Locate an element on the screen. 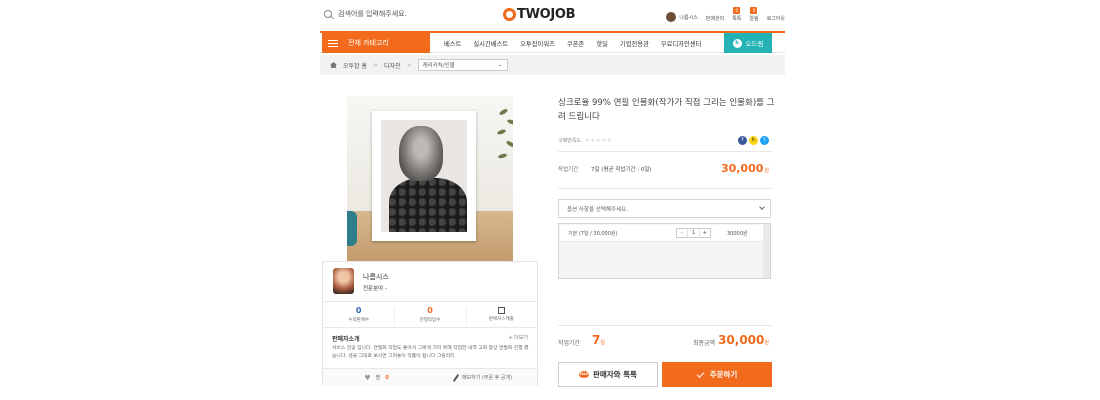 The width and height of the screenshot is (1100, 400). menu-icon is located at coordinates (333, 43).